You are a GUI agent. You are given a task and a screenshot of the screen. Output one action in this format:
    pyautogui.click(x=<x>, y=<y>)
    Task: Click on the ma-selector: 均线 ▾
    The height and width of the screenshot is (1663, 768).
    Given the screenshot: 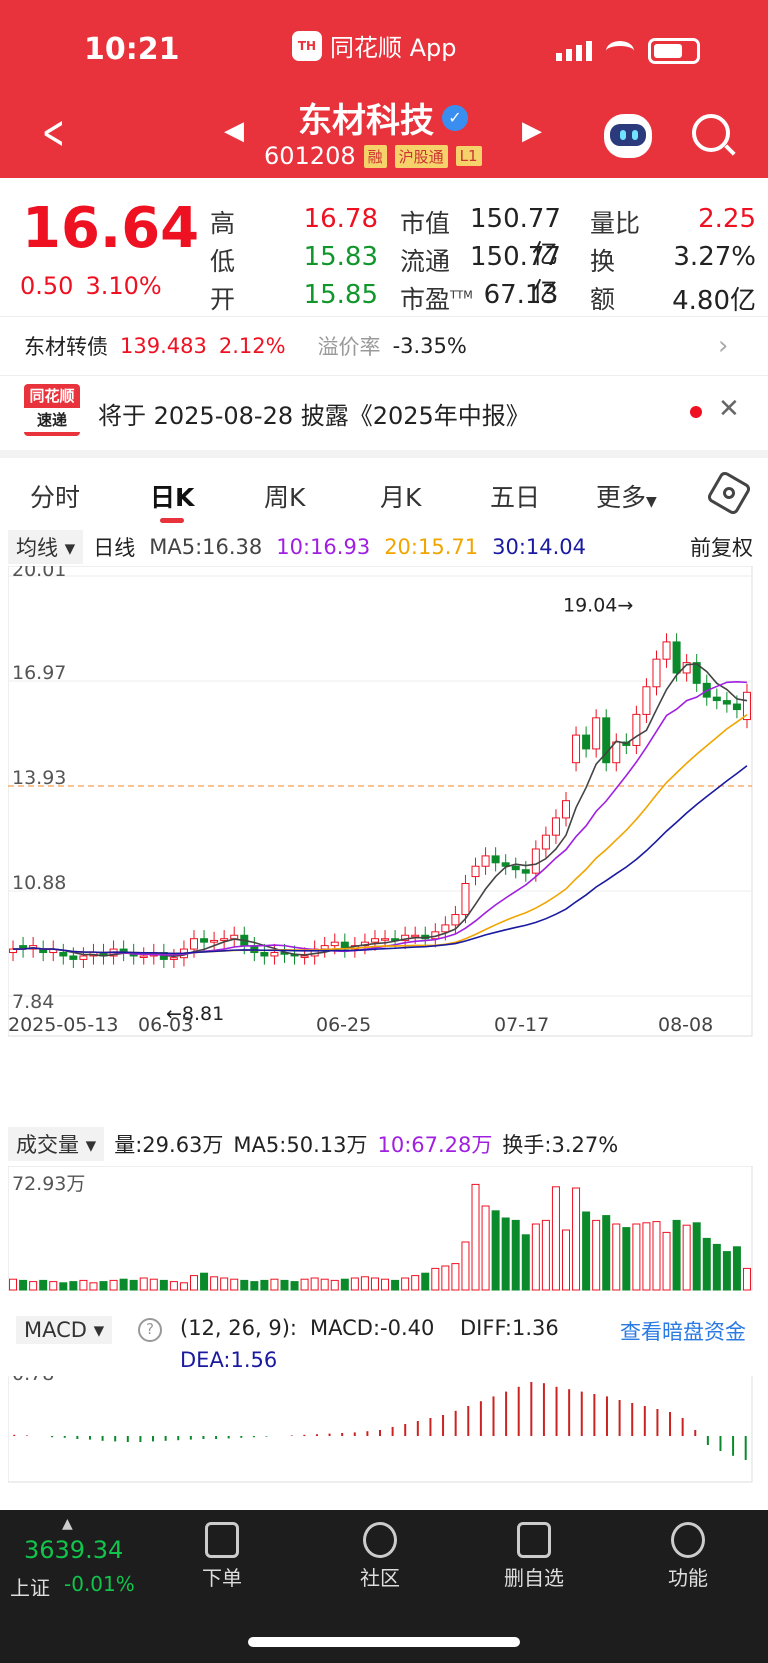 What is the action you would take?
    pyautogui.click(x=46, y=547)
    